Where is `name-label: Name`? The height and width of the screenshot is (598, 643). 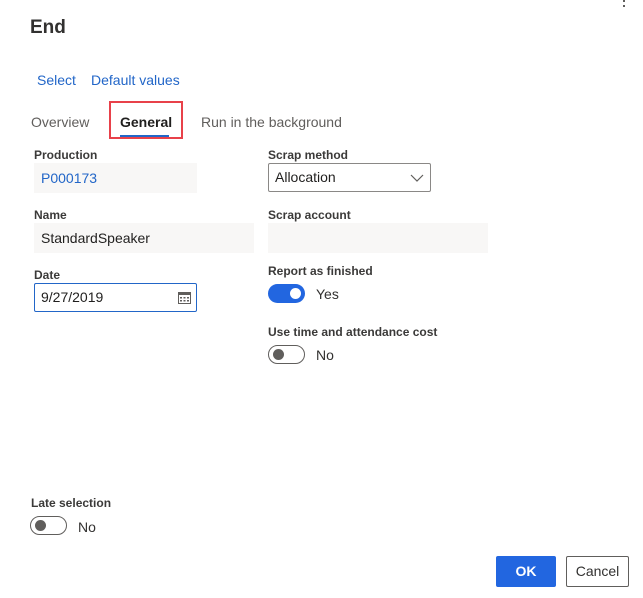 name-label: Name is located at coordinates (50, 215).